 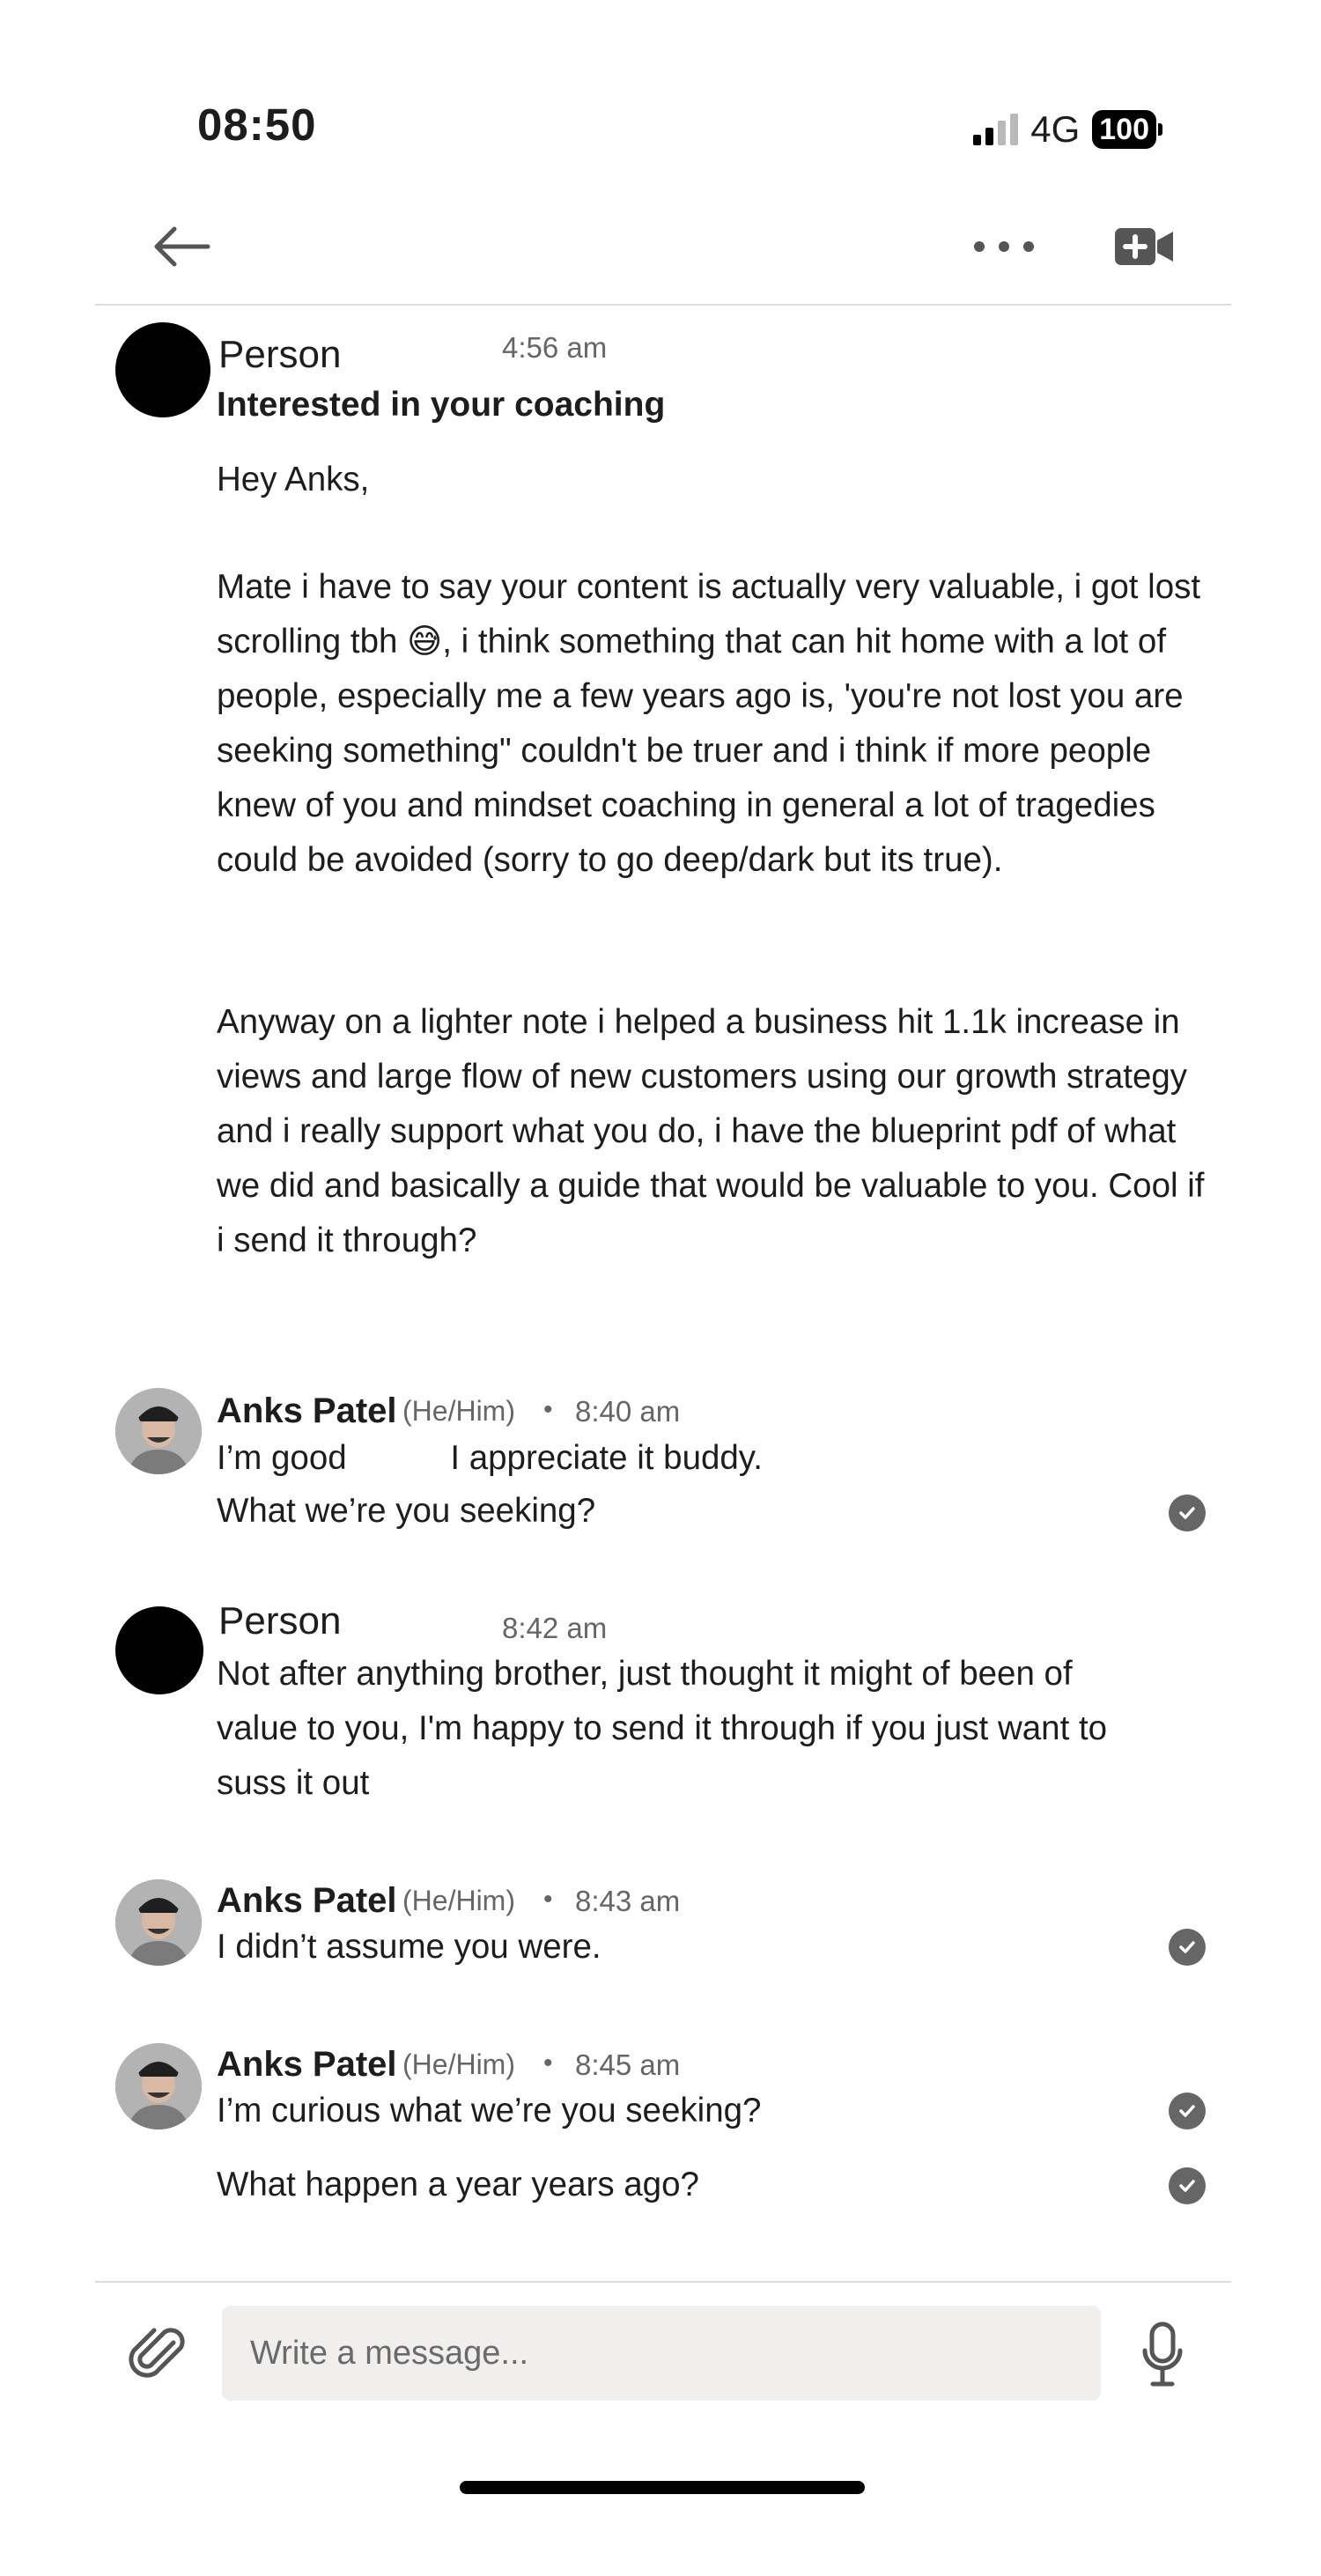 I want to click on message-text: I’m good I appreciate it buddy., so click(x=490, y=1458).